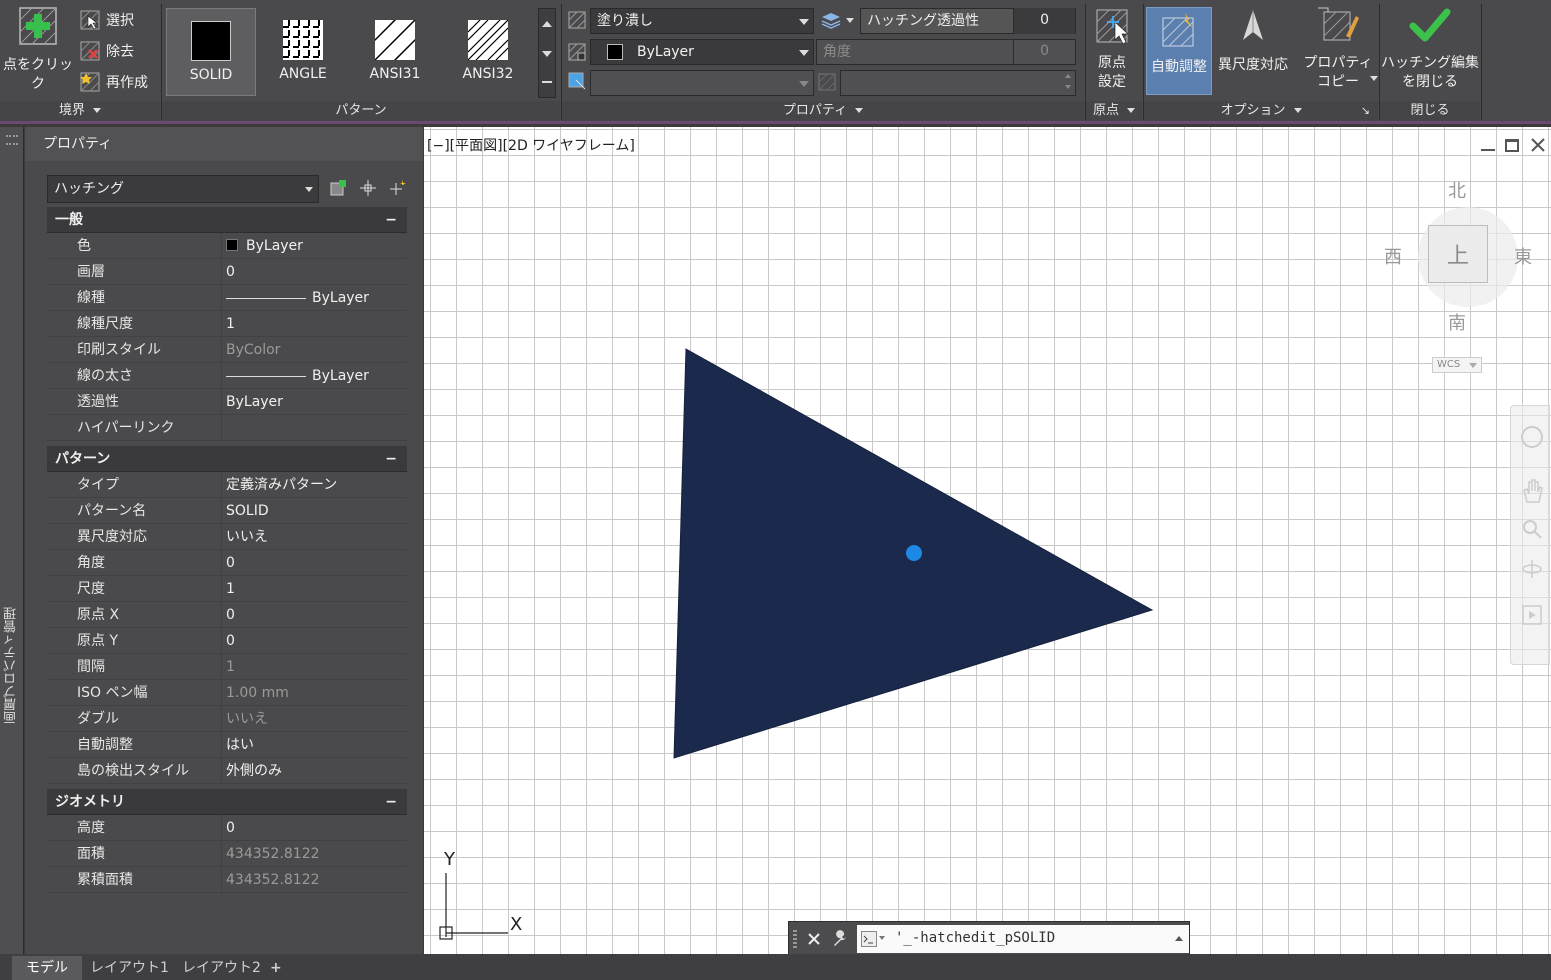 The width and height of the screenshot is (1551, 980). I want to click on transparency-label: ハッチング透過性, so click(923, 21).